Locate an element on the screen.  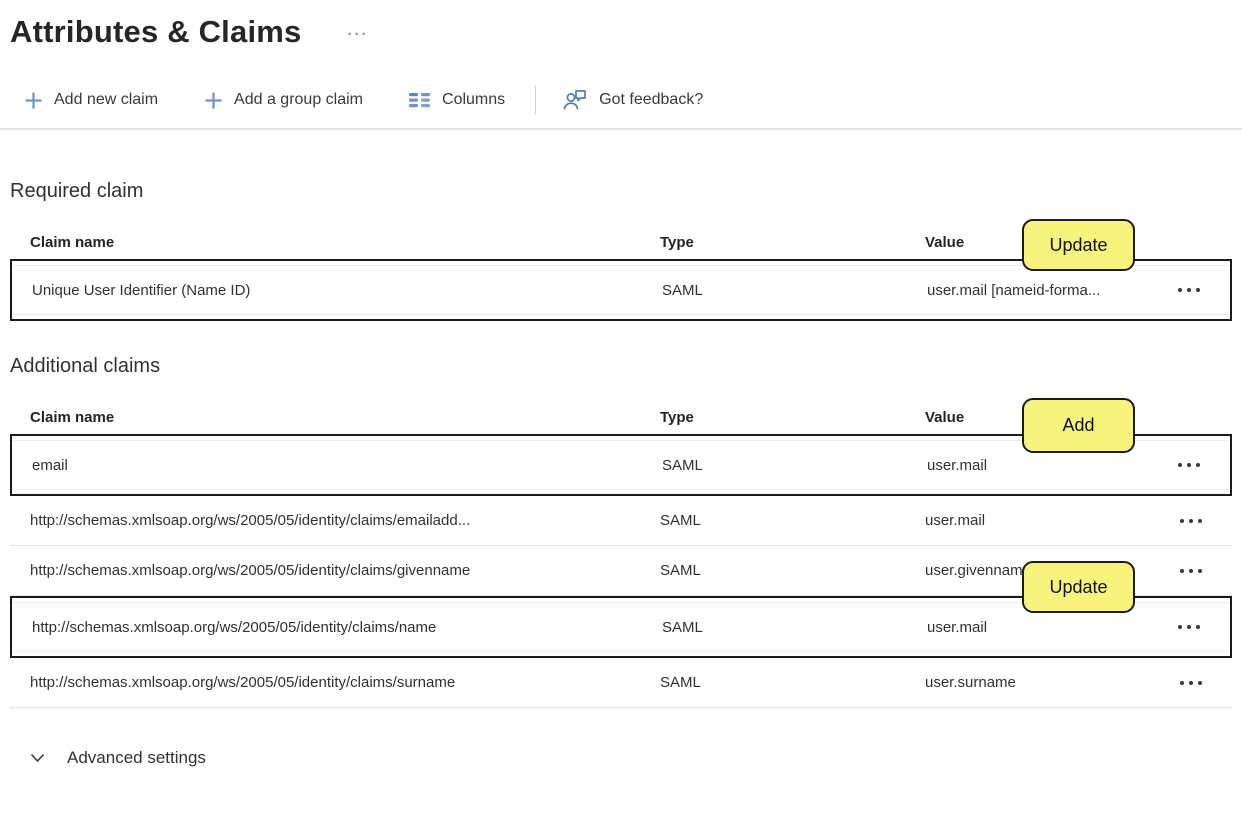
toolbar-separator is located at coordinates (621, 129).